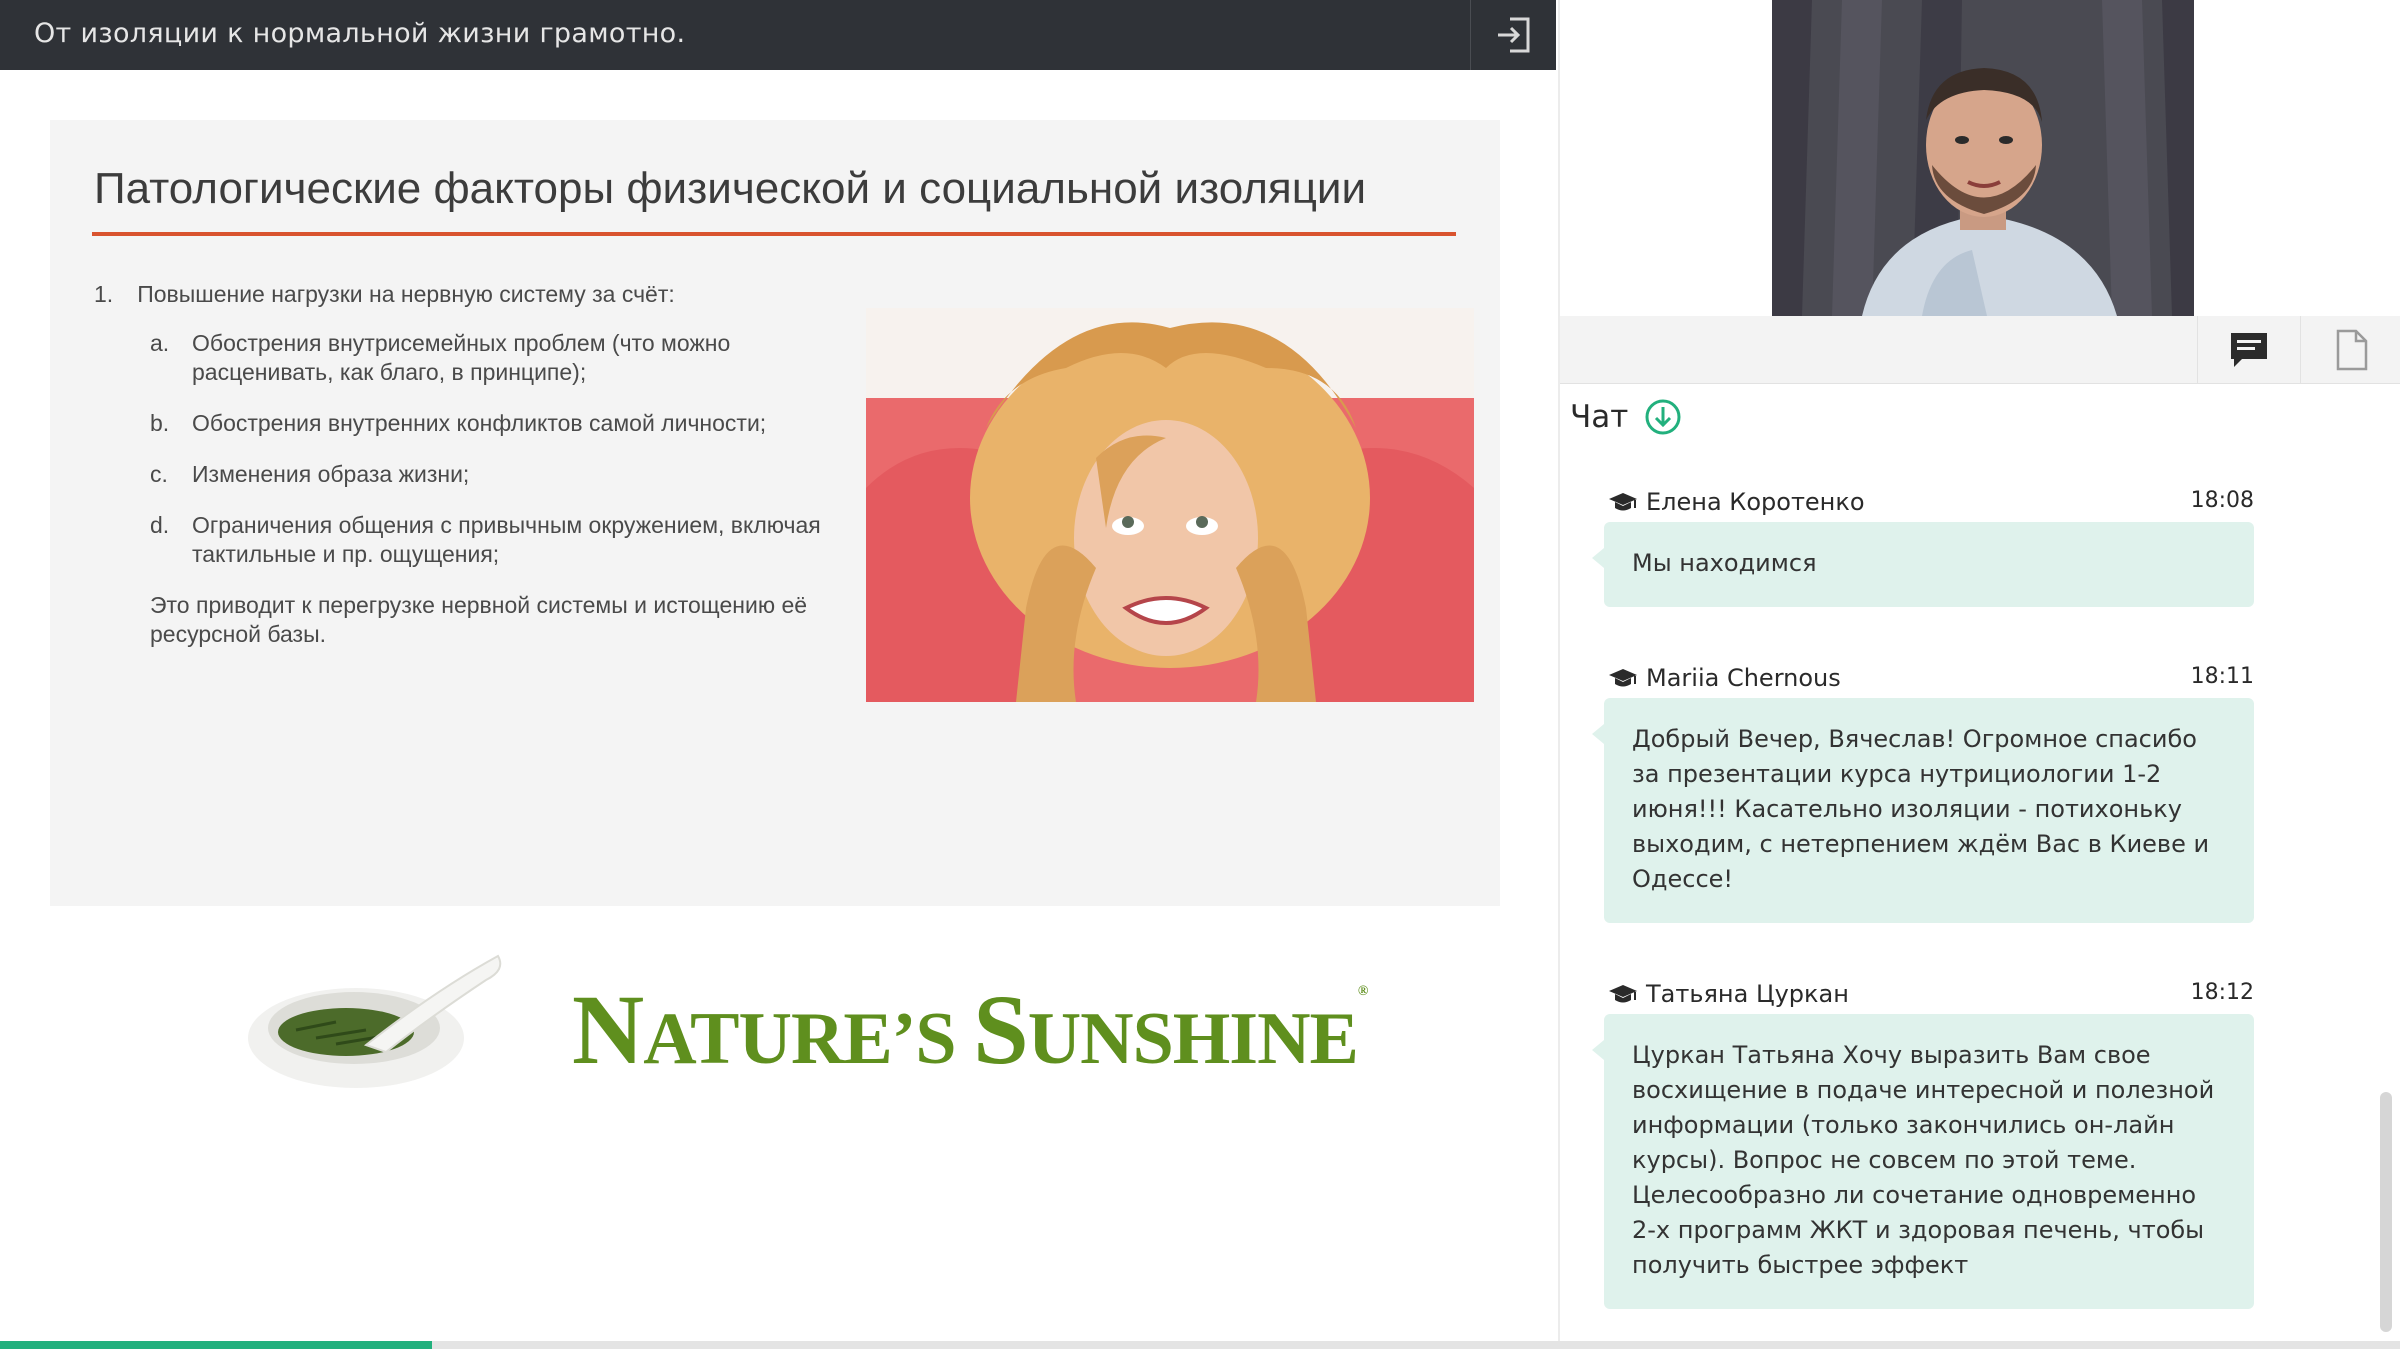  I want to click on chat-scrollbar, so click(2386, 1212).